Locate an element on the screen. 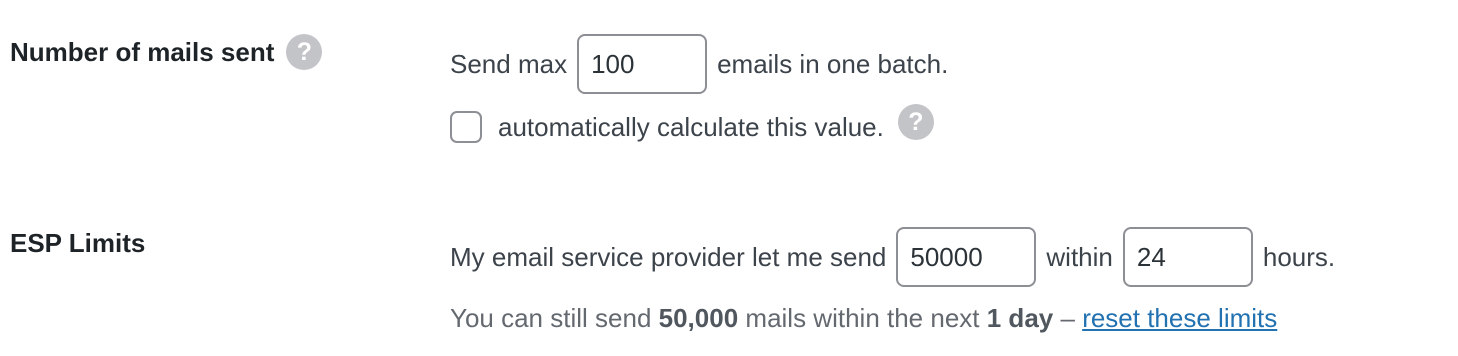 The height and width of the screenshot is (356, 1458). hours-text: hours. is located at coordinates (1299, 256).